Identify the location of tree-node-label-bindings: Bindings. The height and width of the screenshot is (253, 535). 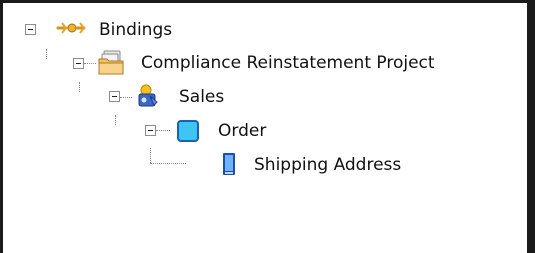
(135, 30).